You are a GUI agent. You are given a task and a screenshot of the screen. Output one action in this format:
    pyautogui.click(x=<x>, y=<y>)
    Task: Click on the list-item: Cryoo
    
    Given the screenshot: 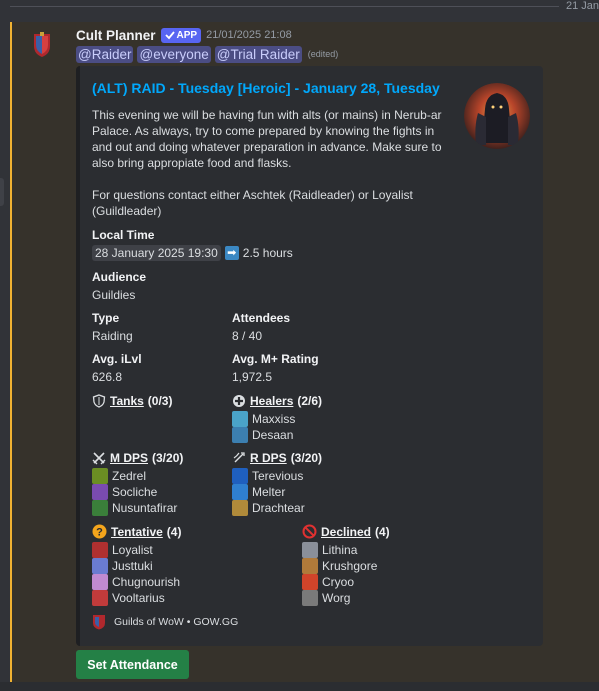 What is the action you would take?
    pyautogui.click(x=339, y=582)
    